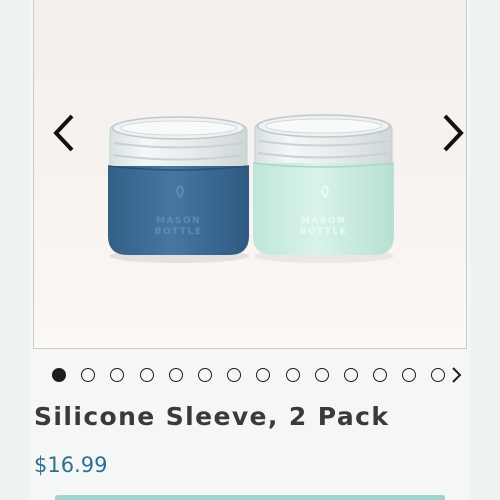 This screenshot has width=500, height=500. Describe the element at coordinates (324, 232) in the screenshot. I see `mint-jar-logo-text-2: BOTTLE` at that location.